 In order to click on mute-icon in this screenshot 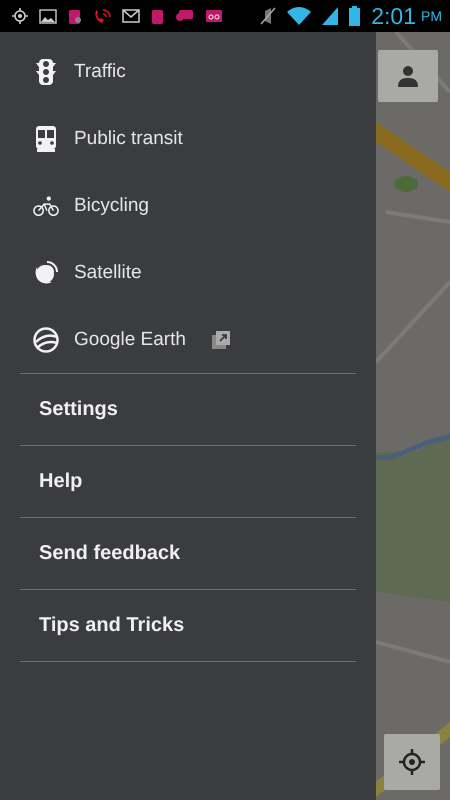, I will do `click(268, 16)`.